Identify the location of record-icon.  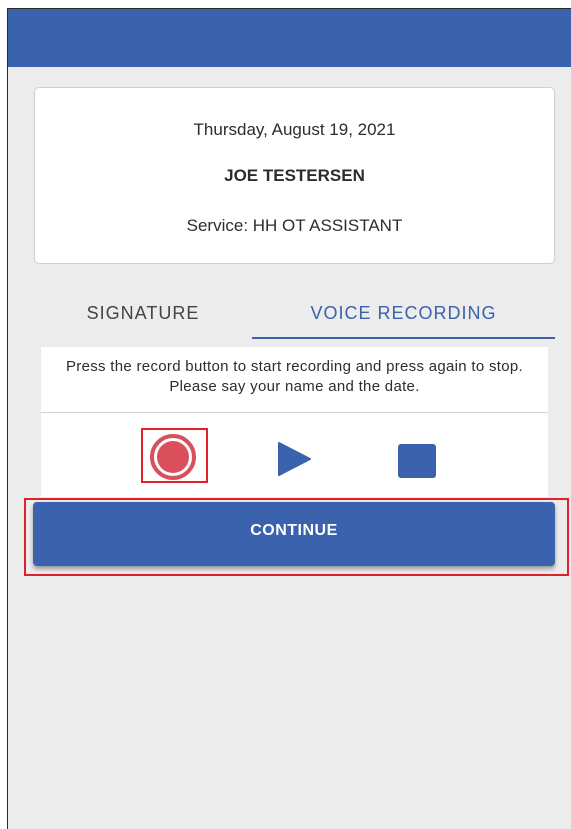
(173, 457).